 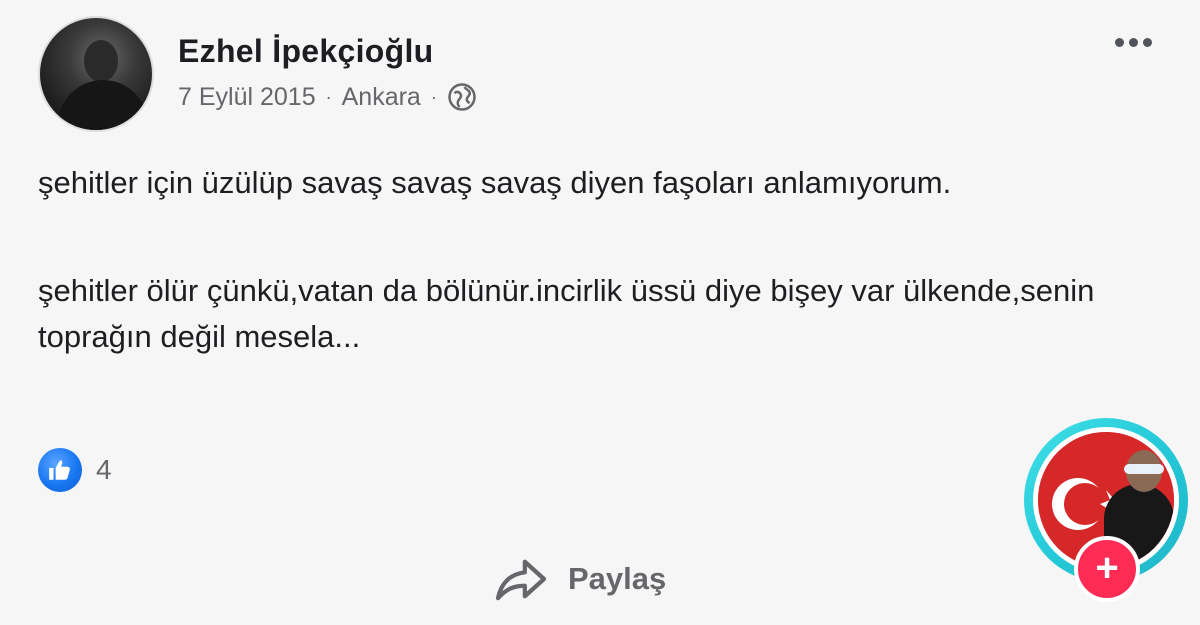 I want to click on author-name: Ezhel İpekçioğlu, so click(x=327, y=51).